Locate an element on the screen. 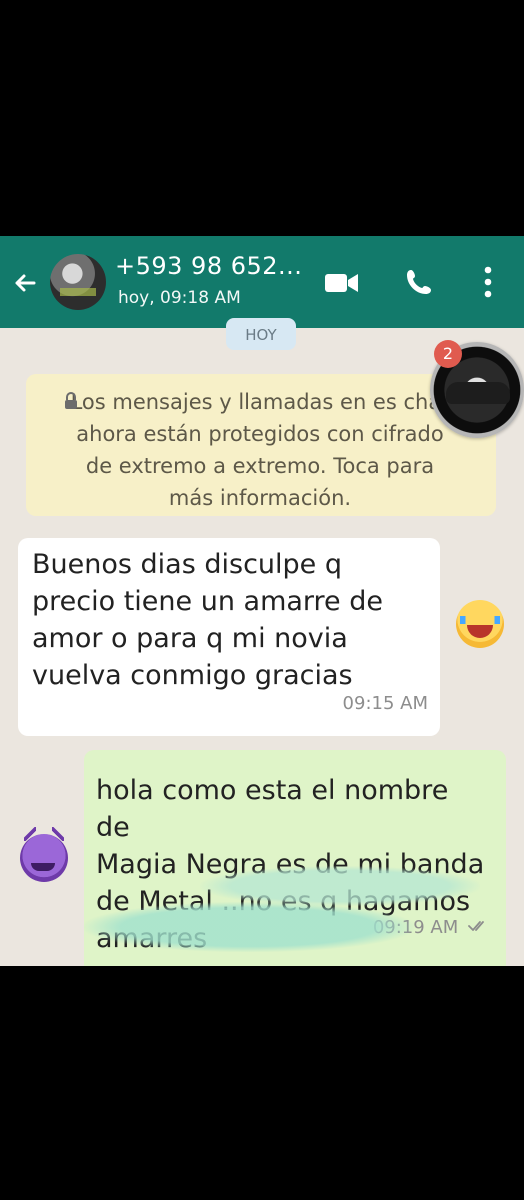 The height and width of the screenshot is (1200, 524). double-check-icon is located at coordinates (476, 926).